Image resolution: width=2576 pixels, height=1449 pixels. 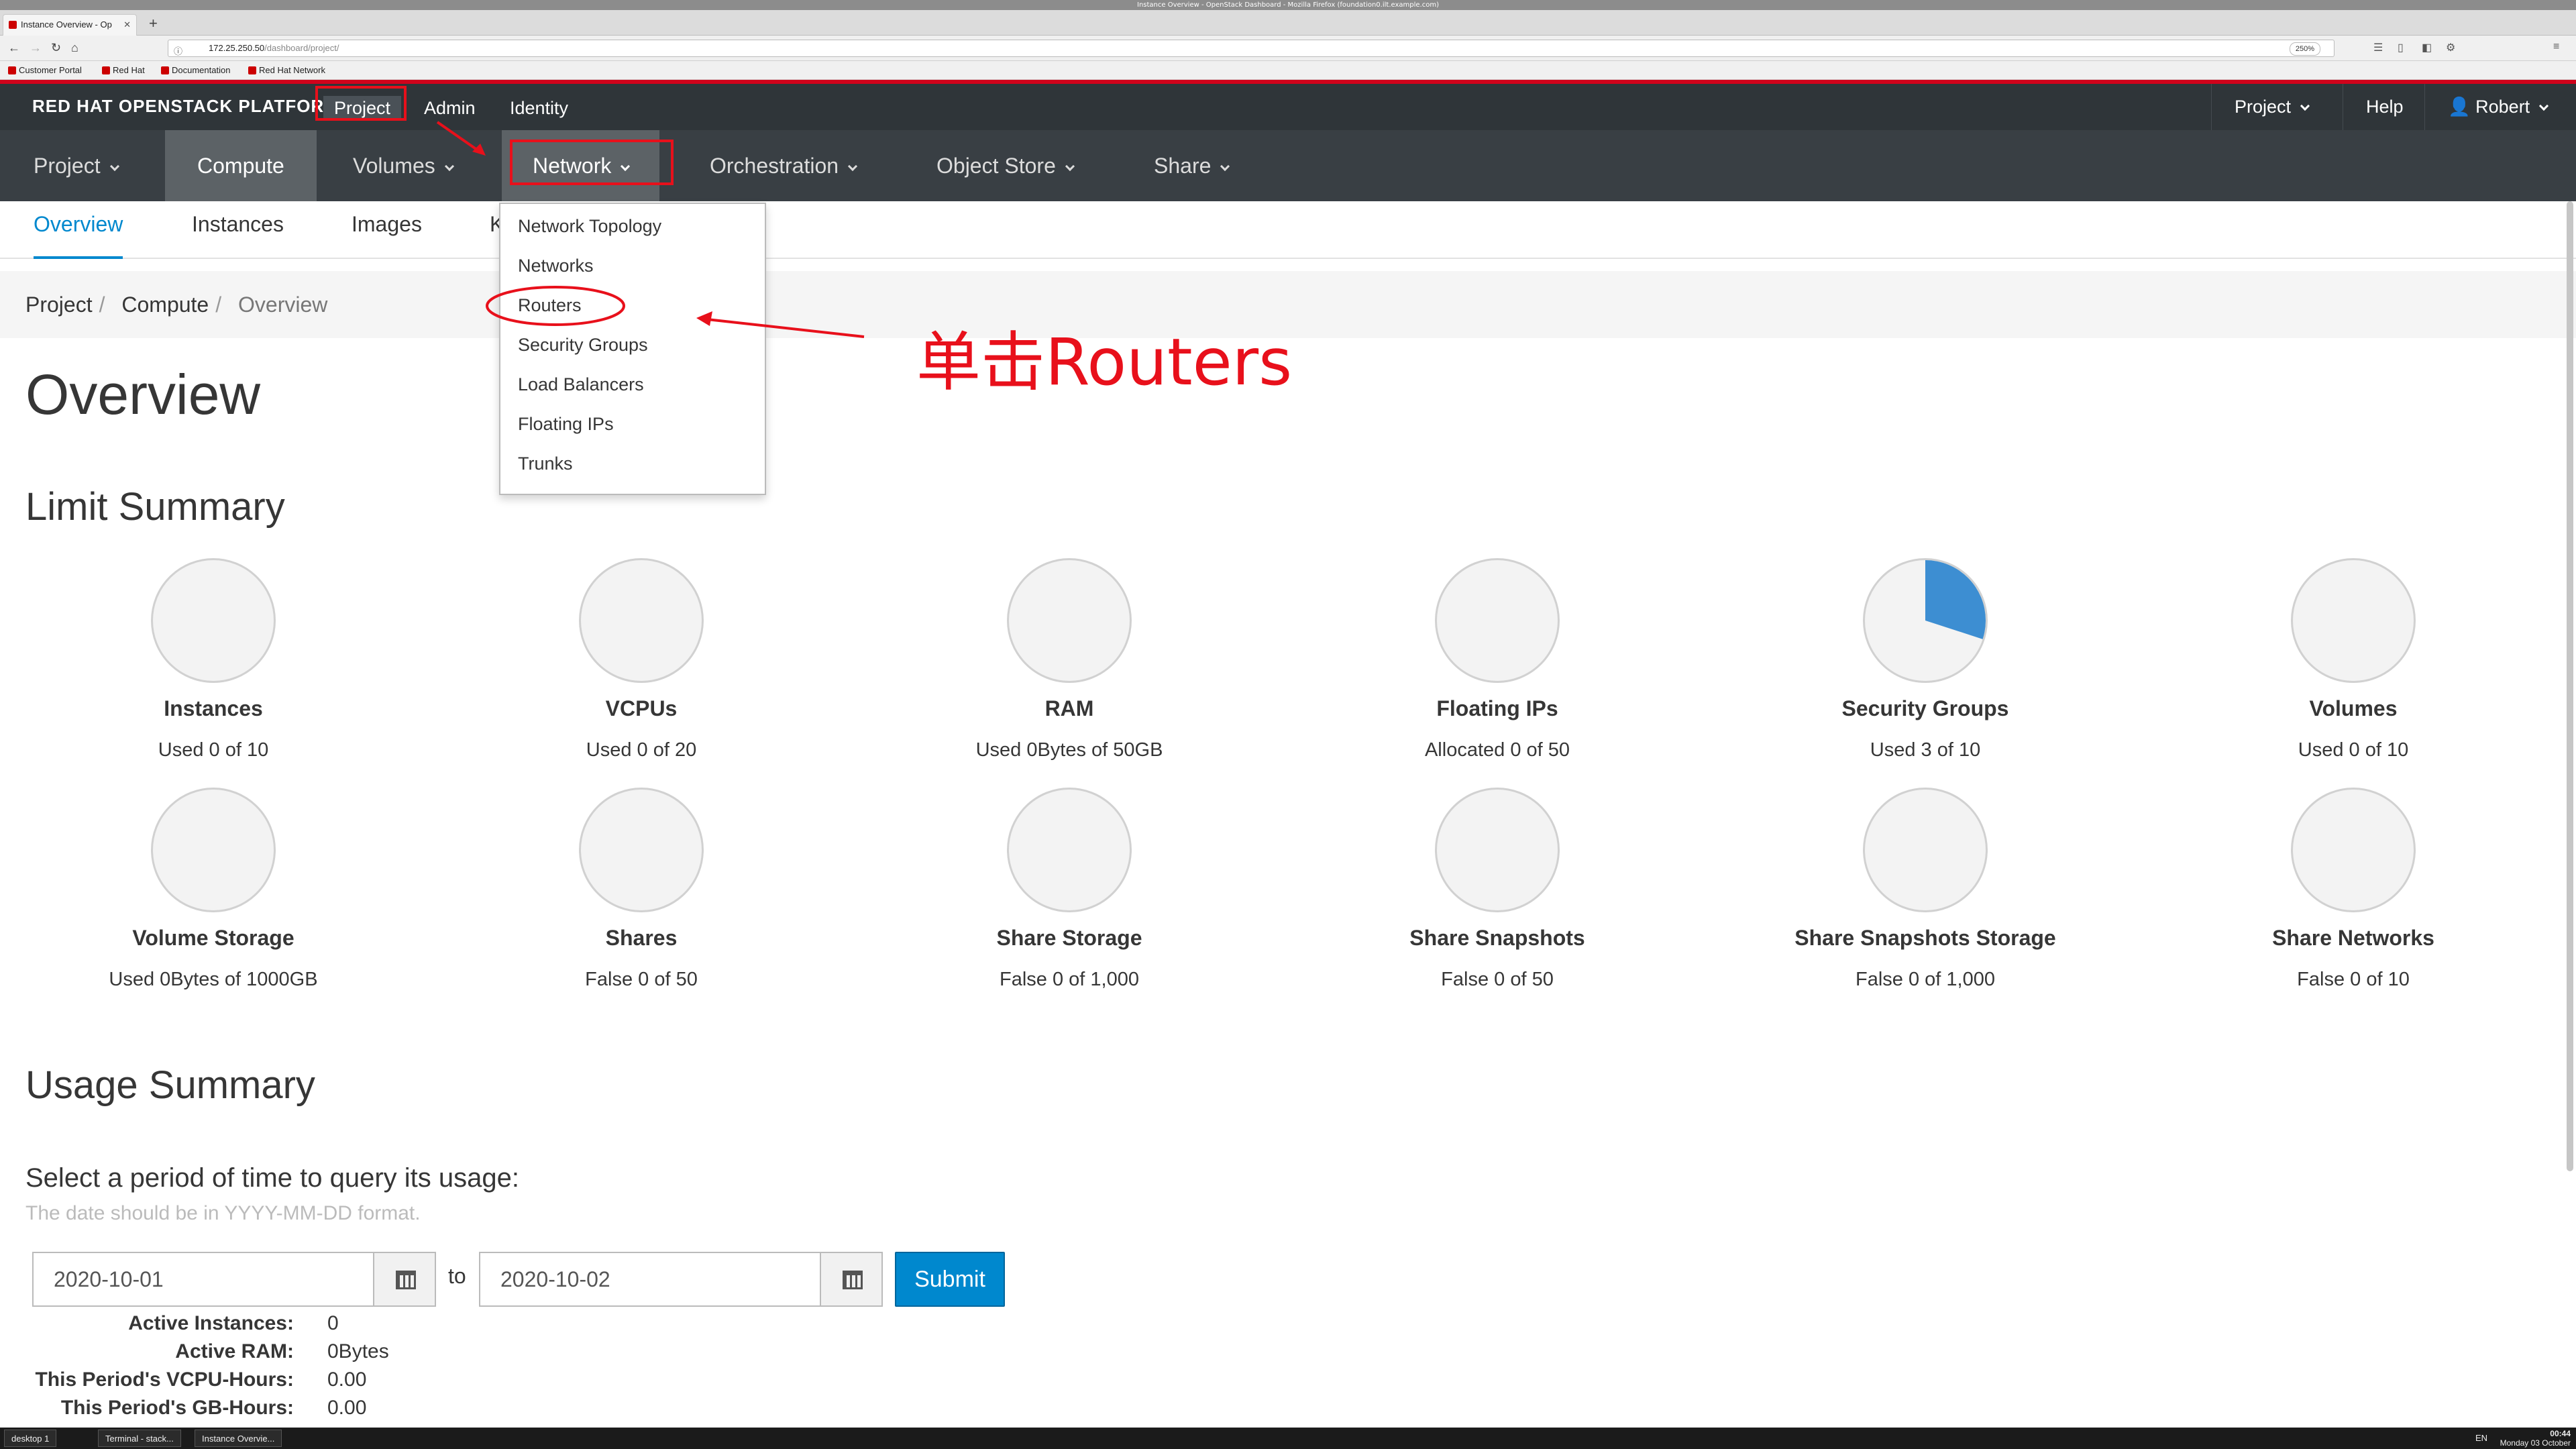 I want to click on annotation-circle-routers, so click(x=555, y=306).